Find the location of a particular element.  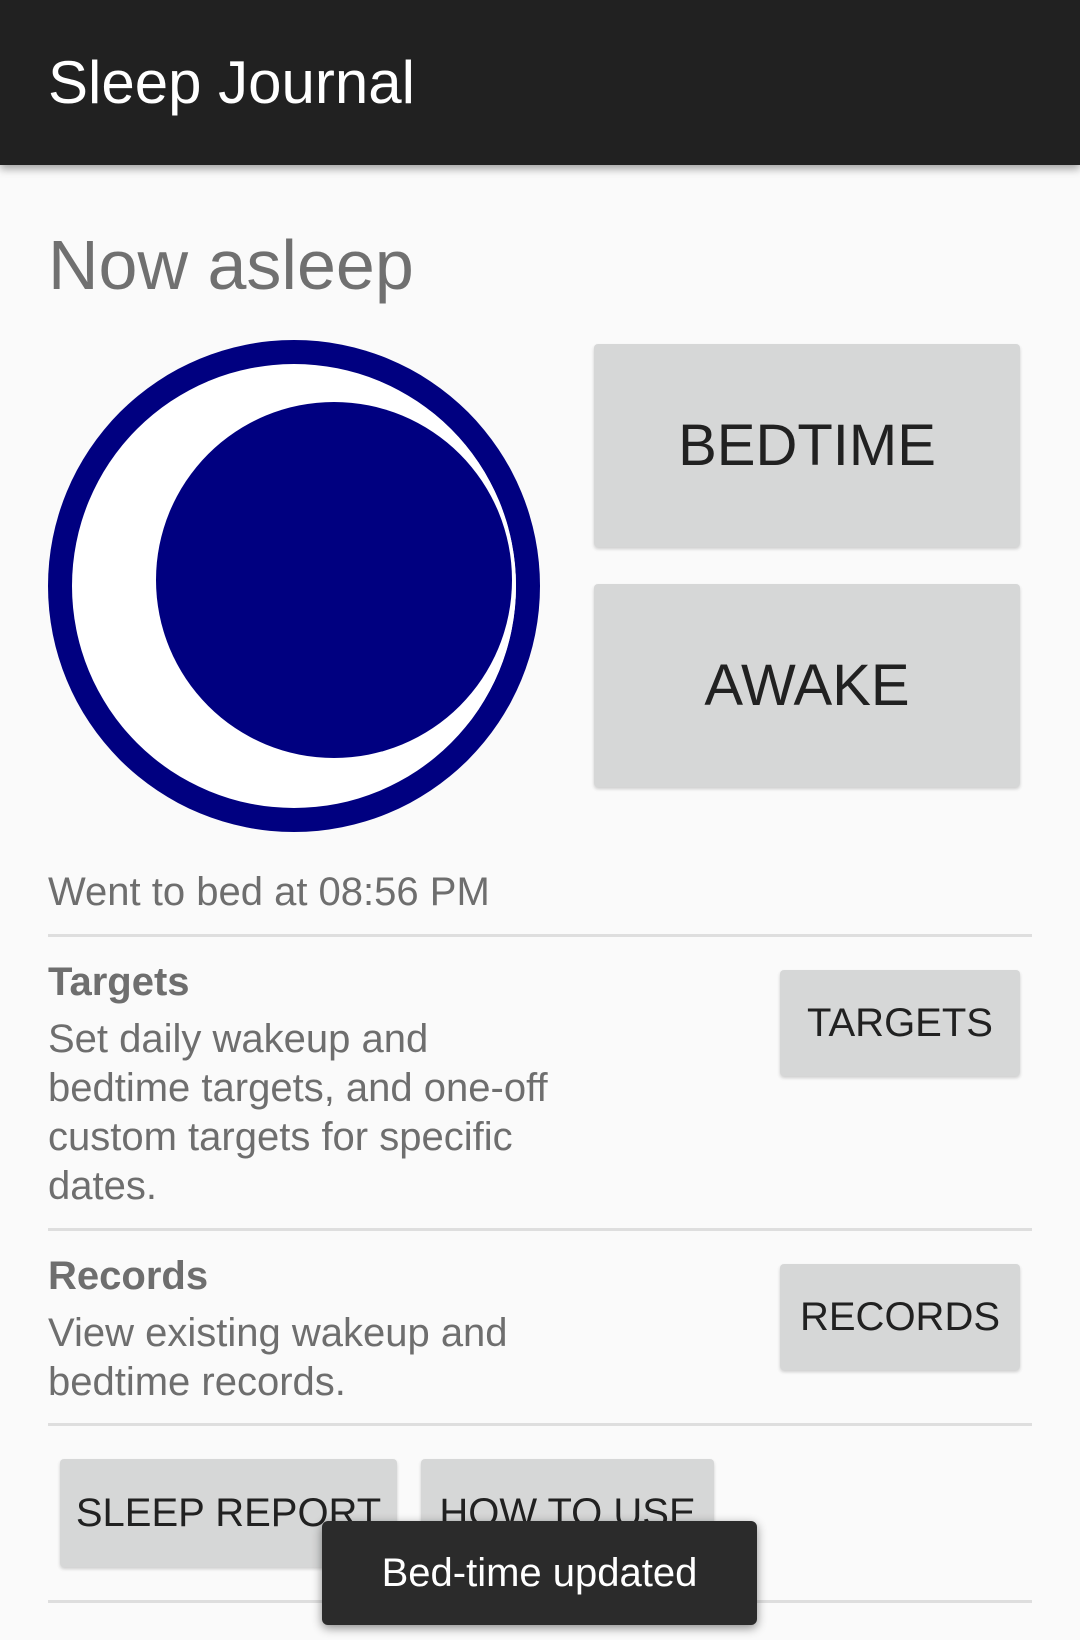

bed-time-info: Went to bed at 08:56 PM is located at coordinates (269, 892).